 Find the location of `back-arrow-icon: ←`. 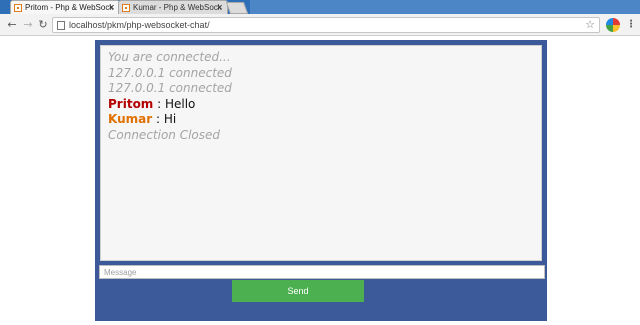

back-arrow-icon: ← is located at coordinates (12, 25).